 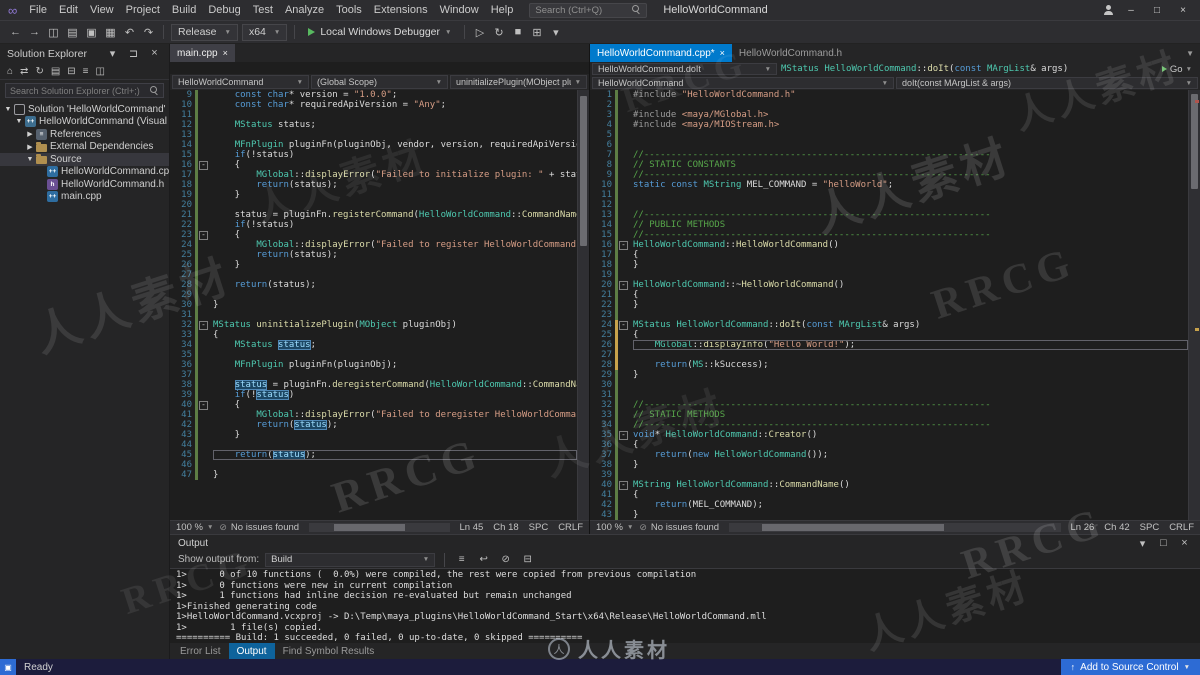 What do you see at coordinates (133, 53) in the screenshot?
I see `pin-icon: ⊐` at bounding box center [133, 53].